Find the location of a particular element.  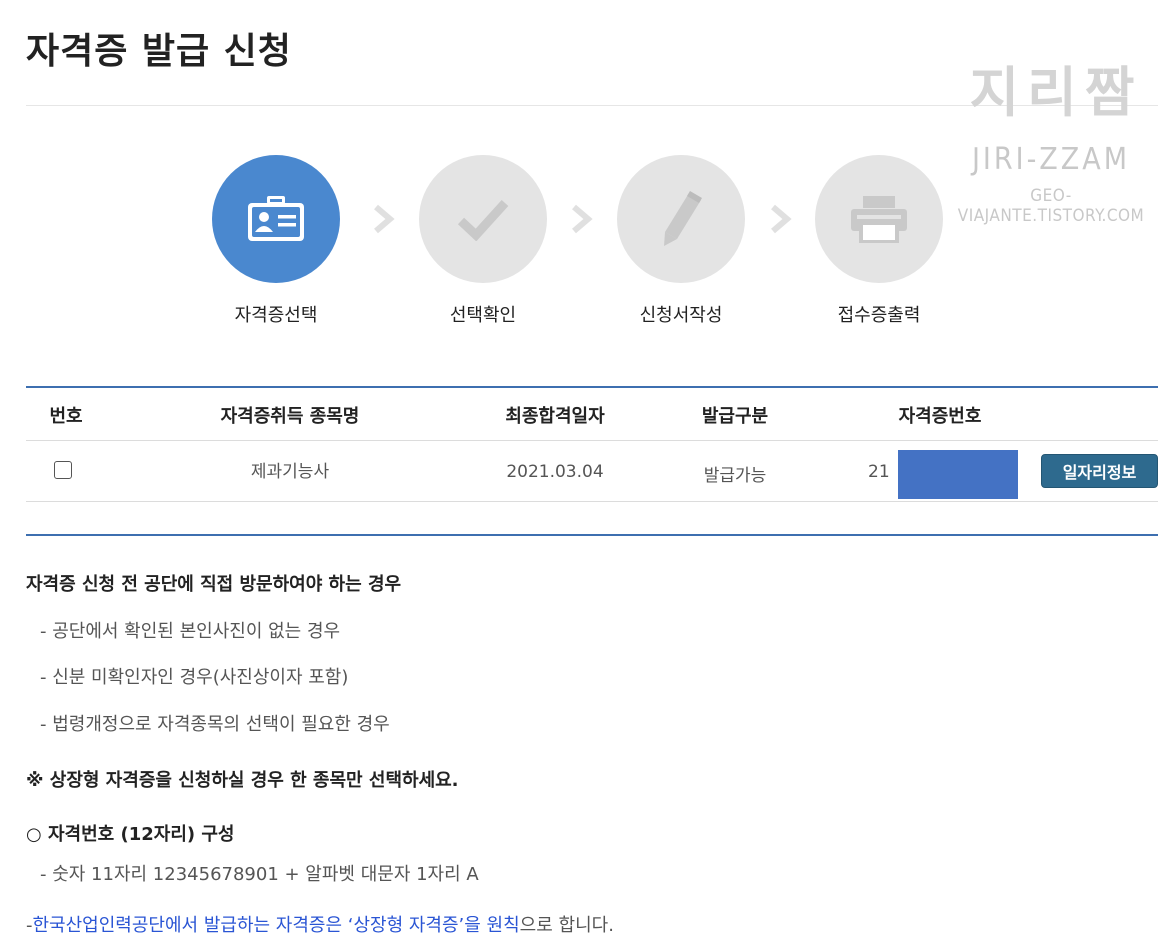

step-3-label: 신청서작성 is located at coordinates (681, 315).